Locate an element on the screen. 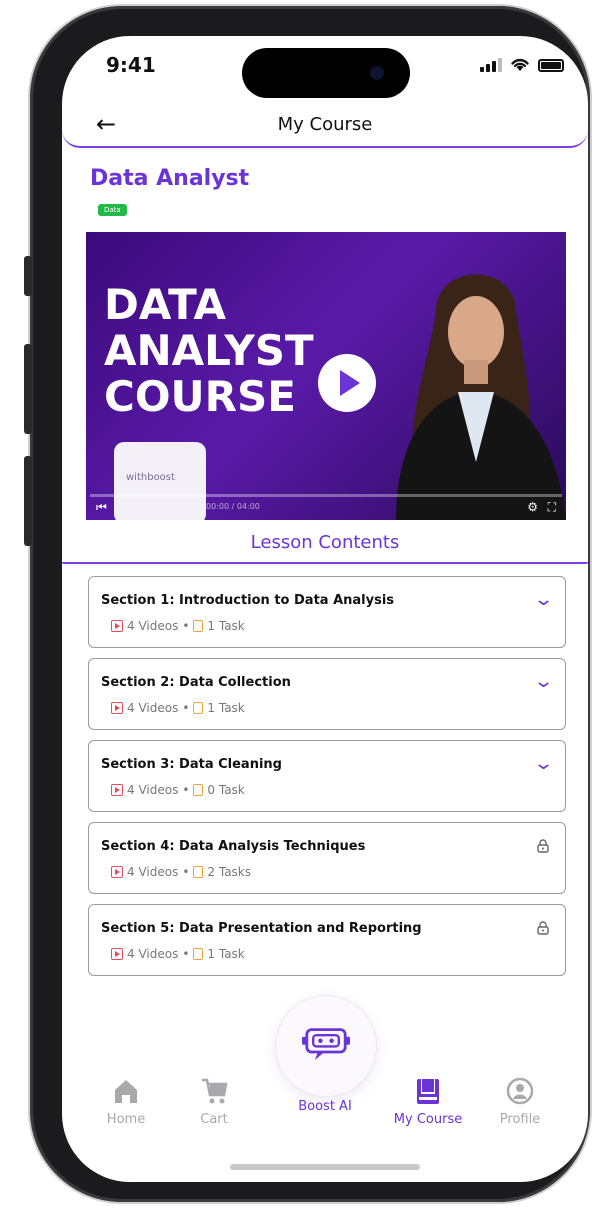 The image size is (592, 1209). phone-silent-switch is located at coordinates (28, 276).